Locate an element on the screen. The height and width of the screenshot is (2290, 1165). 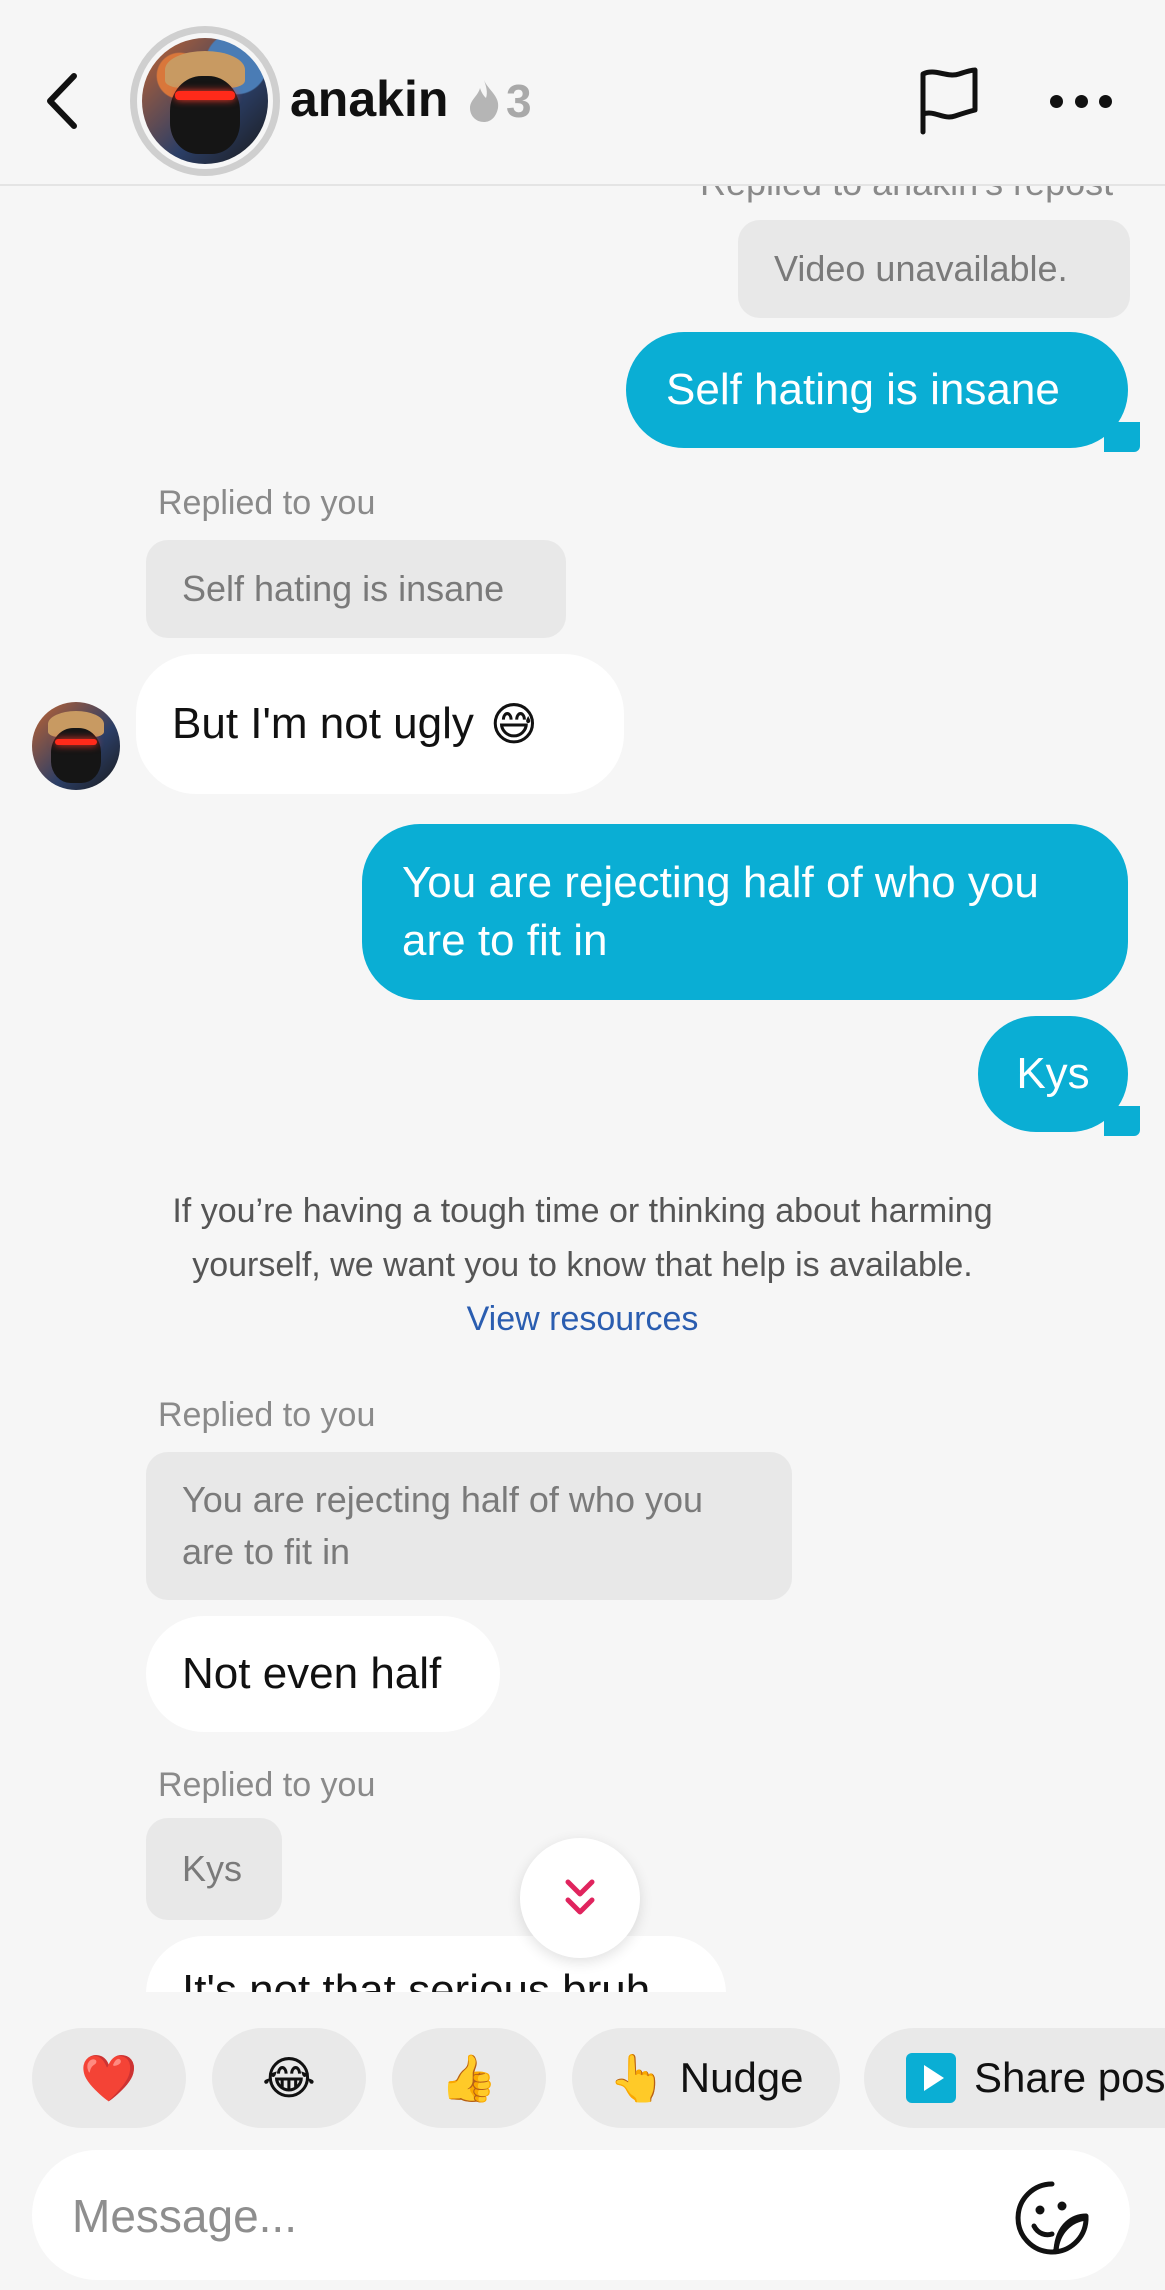
flame-icon is located at coordinates (484, 101).